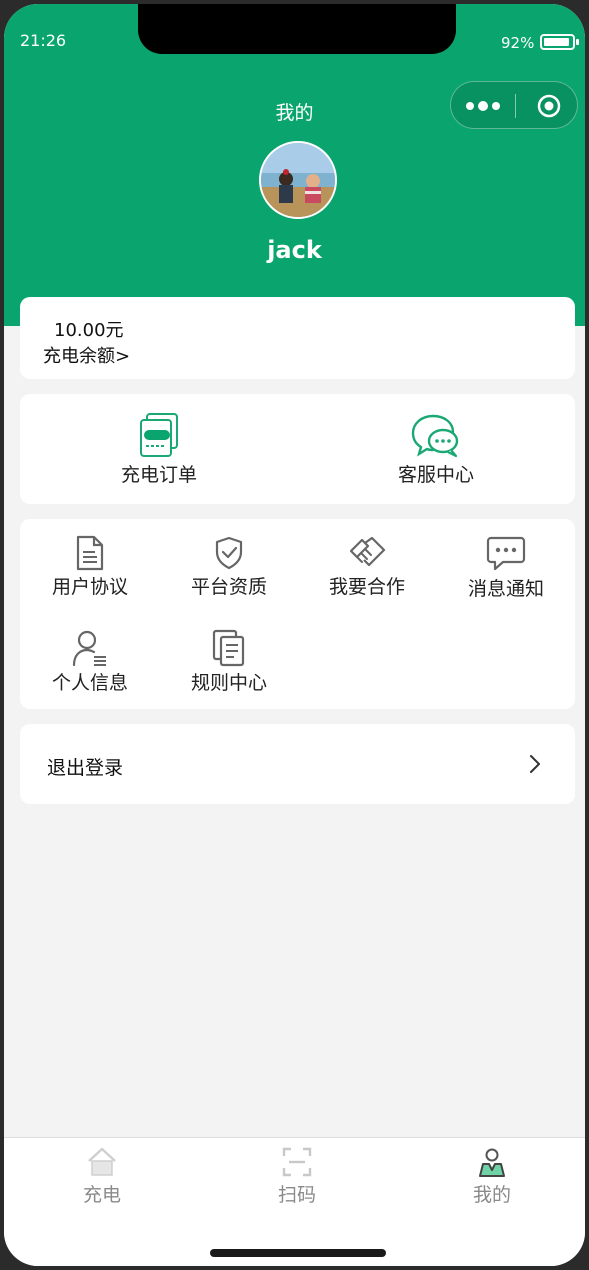 Image resolution: width=589 pixels, height=1270 pixels. What do you see at coordinates (159, 435) in the screenshot?
I see `order-document-icon` at bounding box center [159, 435].